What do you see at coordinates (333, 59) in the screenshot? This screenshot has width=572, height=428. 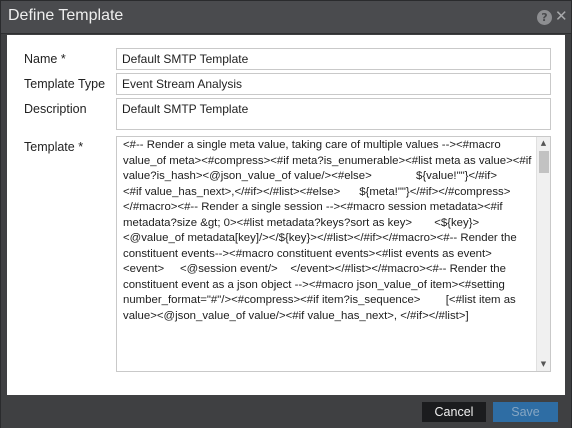 I see `name-input: Default SMTP Template` at bounding box center [333, 59].